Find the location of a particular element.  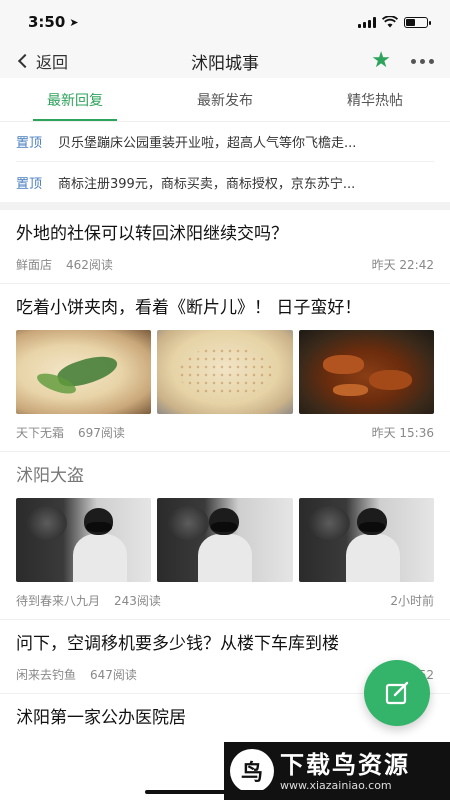

post-reads: 243阅读 is located at coordinates (137, 601).